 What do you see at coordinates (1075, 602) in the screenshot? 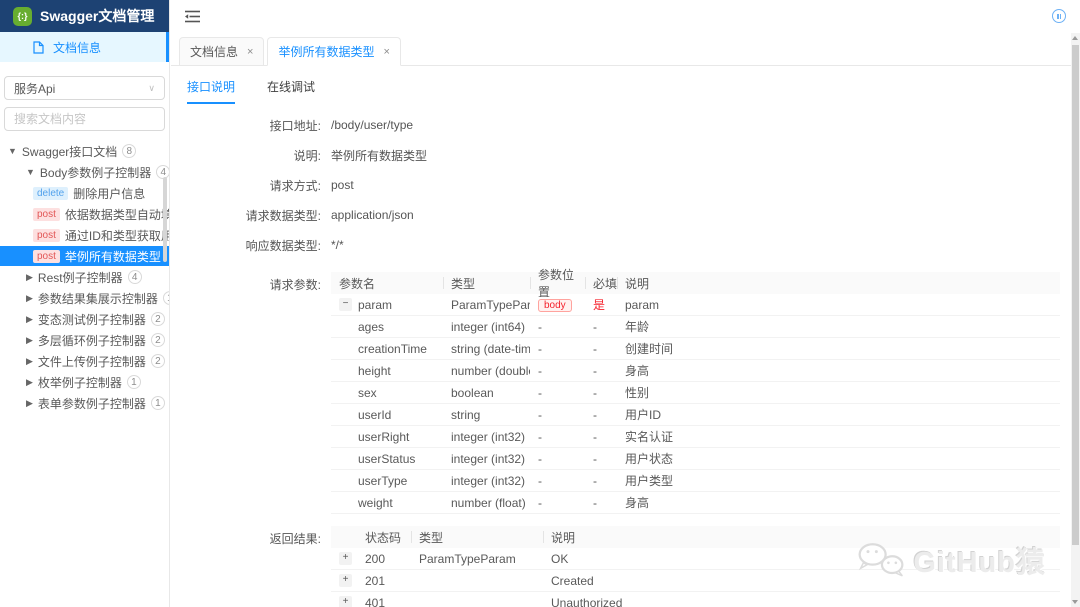
I see `scroll-down-arrow-icon` at bounding box center [1075, 602].